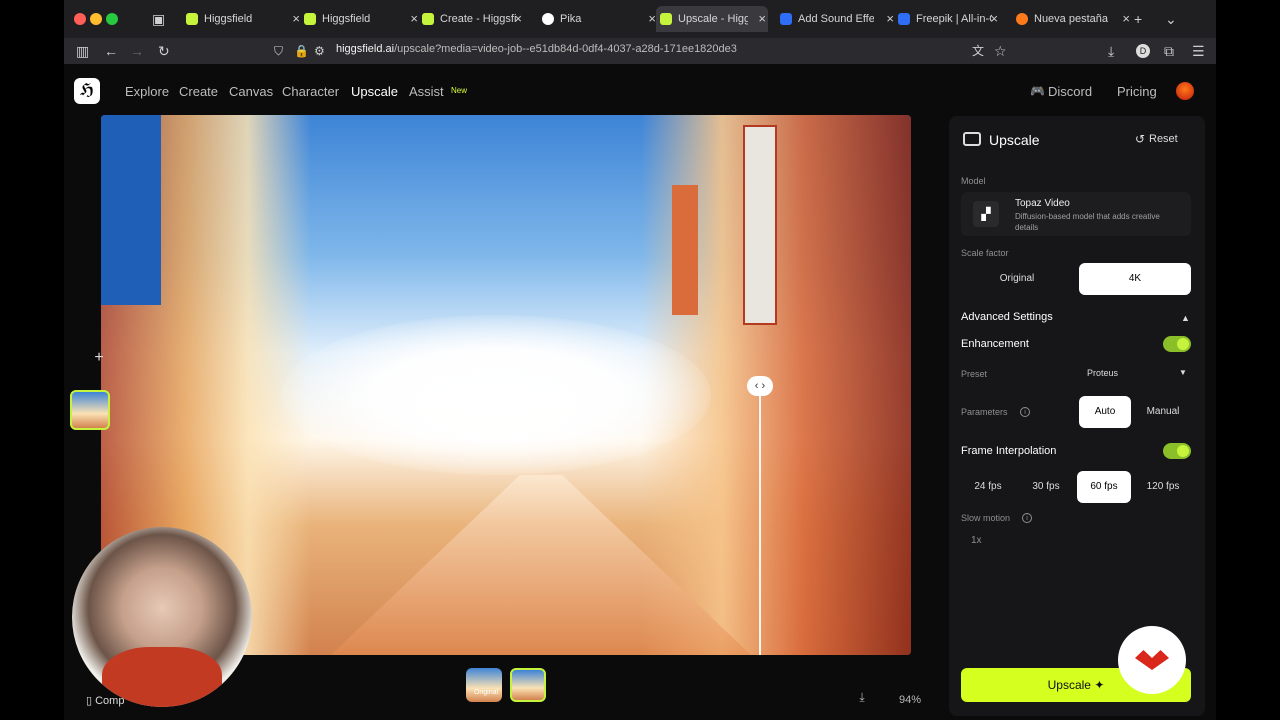 This screenshot has height=720, width=1280. What do you see at coordinates (1069, 685) in the screenshot?
I see `upscale-button-label: Upscale` at bounding box center [1069, 685].